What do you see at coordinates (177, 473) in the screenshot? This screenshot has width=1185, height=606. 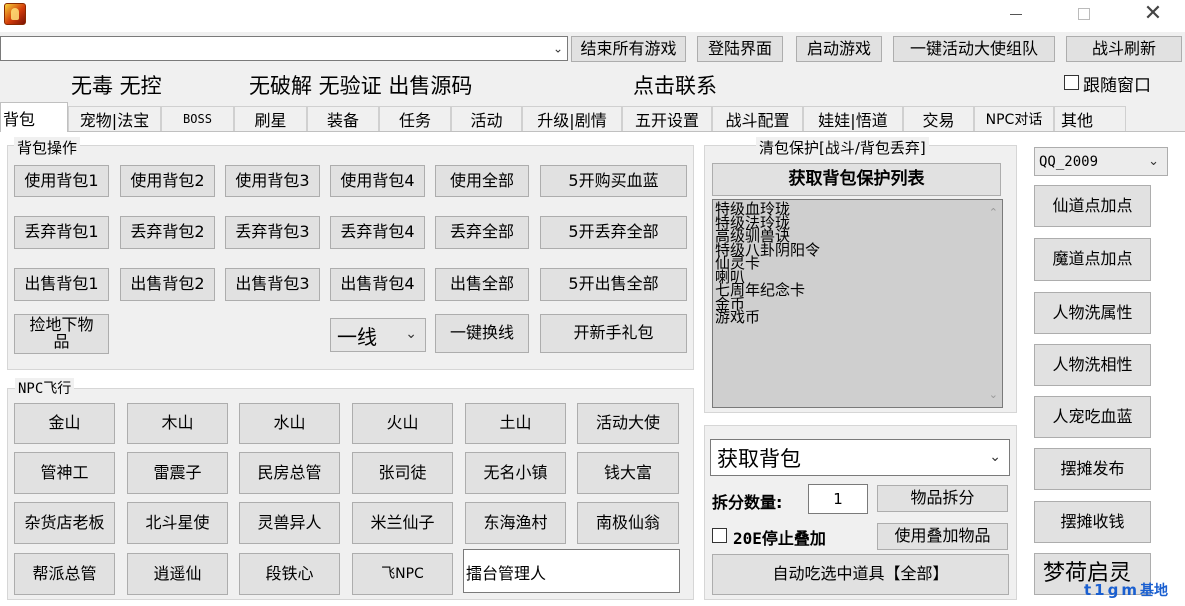 I see `npc-leizhenzi-button: 雷震子` at bounding box center [177, 473].